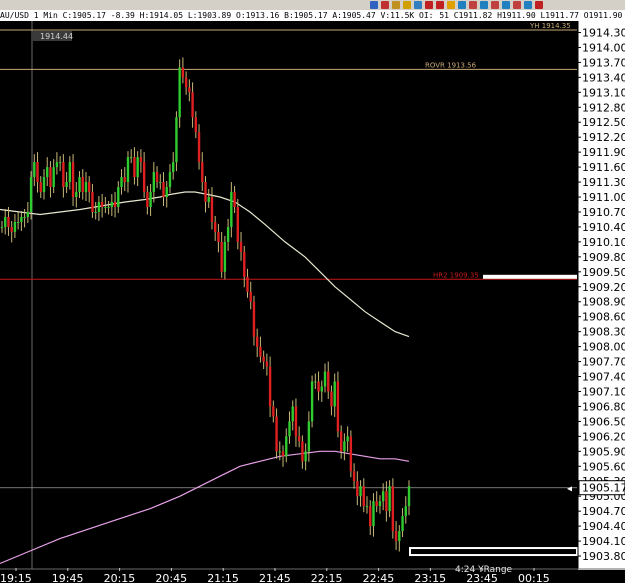 This screenshot has width=625, height=583. Describe the element at coordinates (396, 5) in the screenshot. I see `arrow-up-icon` at that location.